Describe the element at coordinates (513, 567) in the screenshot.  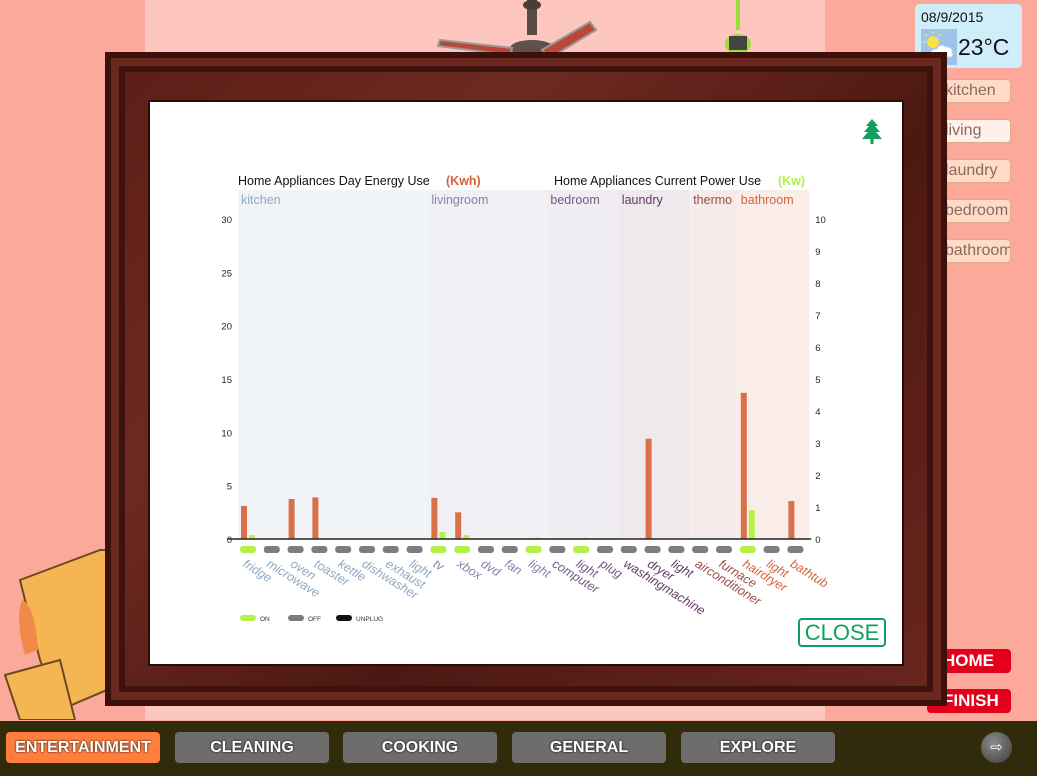
I see `x-label-fan: fan` at that location.